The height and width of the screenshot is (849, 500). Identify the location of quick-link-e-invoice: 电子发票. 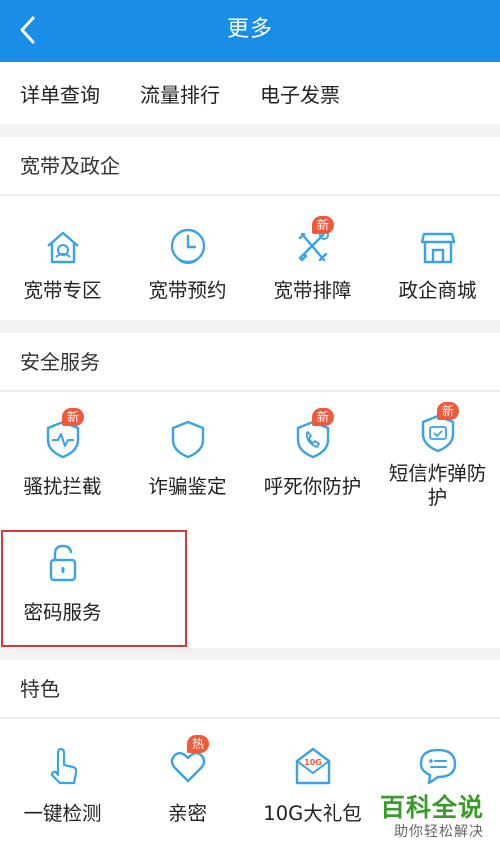
(300, 93).